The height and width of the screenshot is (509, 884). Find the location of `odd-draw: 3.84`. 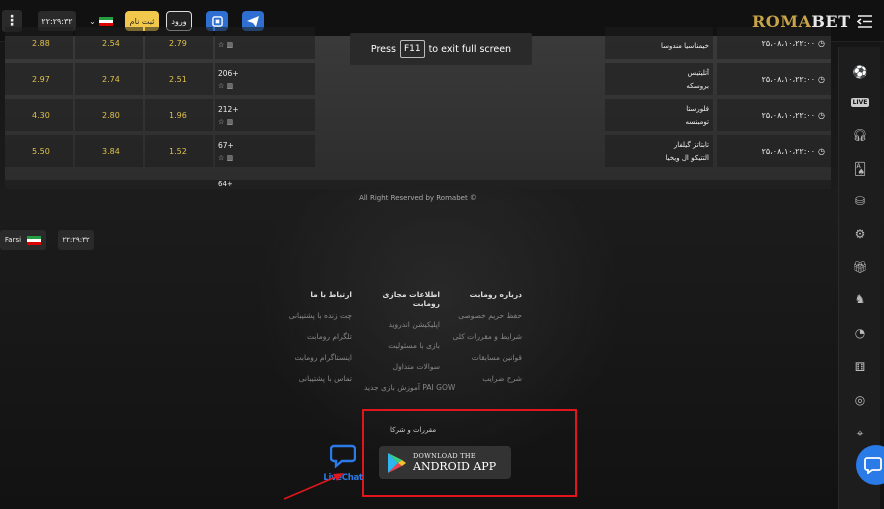

odd-draw: 3.84 is located at coordinates (109, 151).